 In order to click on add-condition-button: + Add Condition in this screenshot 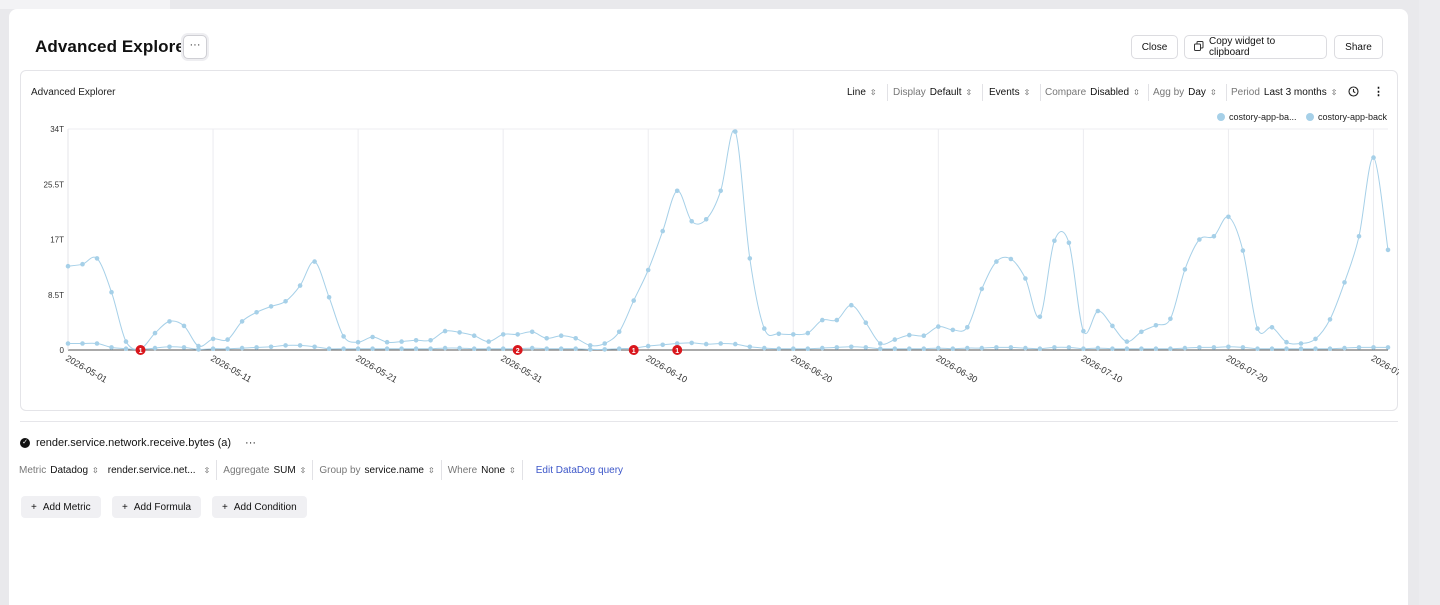, I will do `click(259, 507)`.